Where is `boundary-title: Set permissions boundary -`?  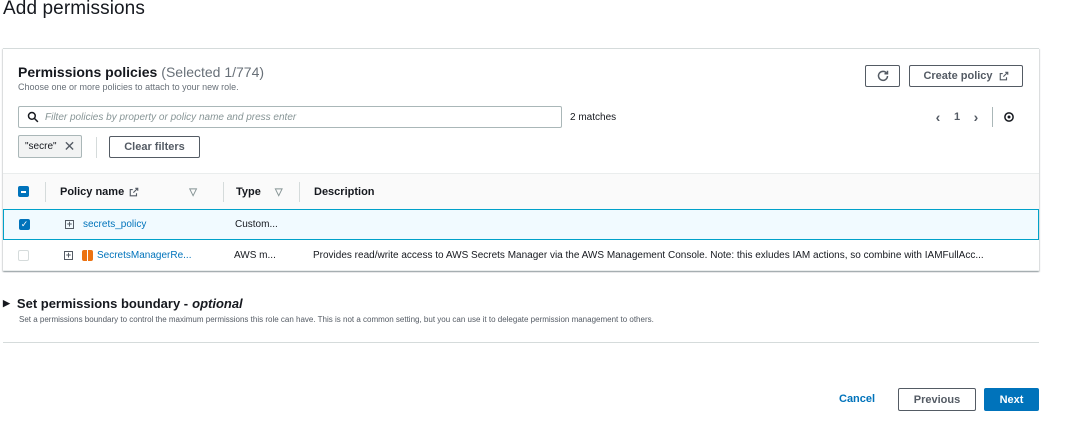
boundary-title: Set permissions boundary - is located at coordinates (102, 303).